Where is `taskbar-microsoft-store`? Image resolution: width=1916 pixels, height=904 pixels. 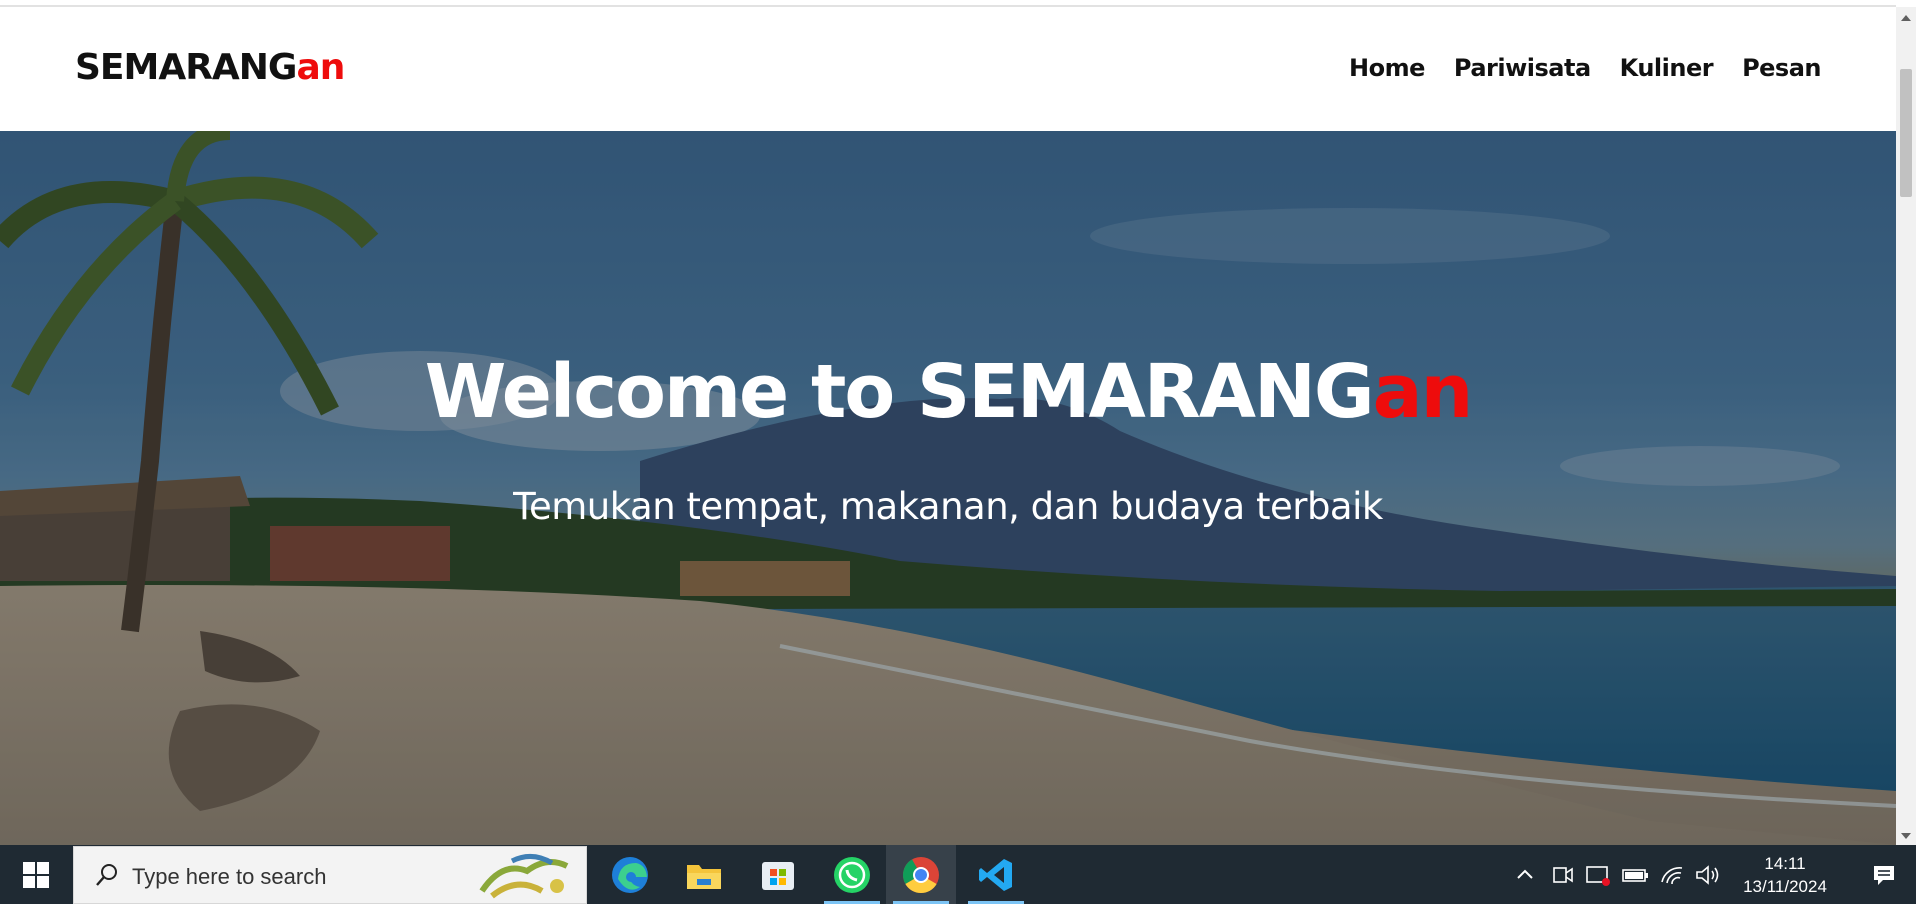
taskbar-microsoft-store is located at coordinates (778, 874).